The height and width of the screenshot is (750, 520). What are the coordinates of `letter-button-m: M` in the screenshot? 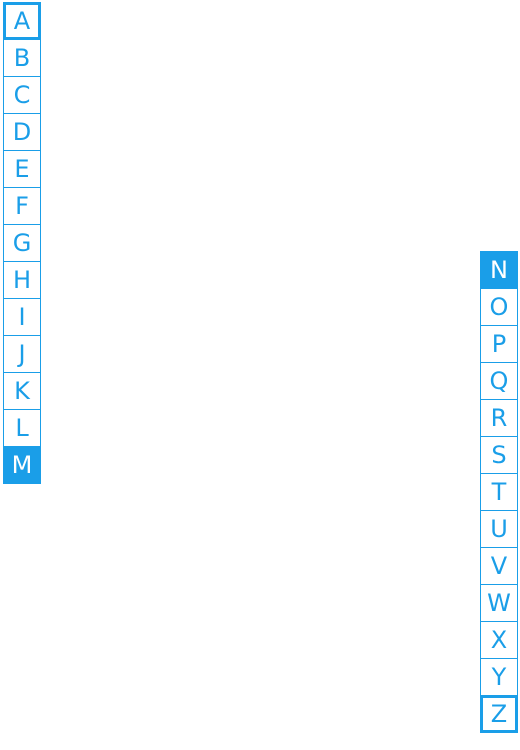 It's located at (22, 465).